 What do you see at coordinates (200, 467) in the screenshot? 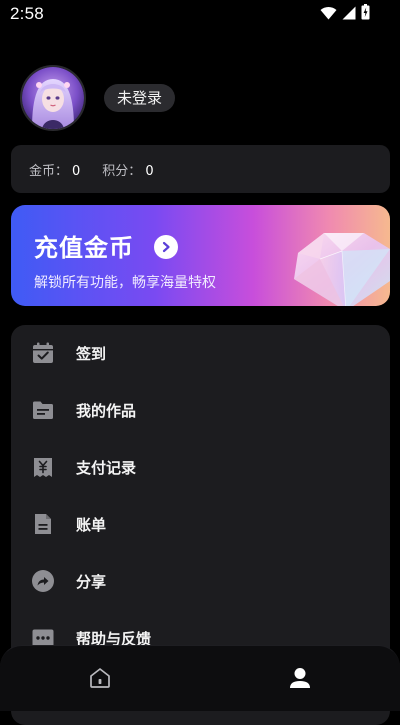
I see `menu-item-payment-records: 支付记录` at bounding box center [200, 467].